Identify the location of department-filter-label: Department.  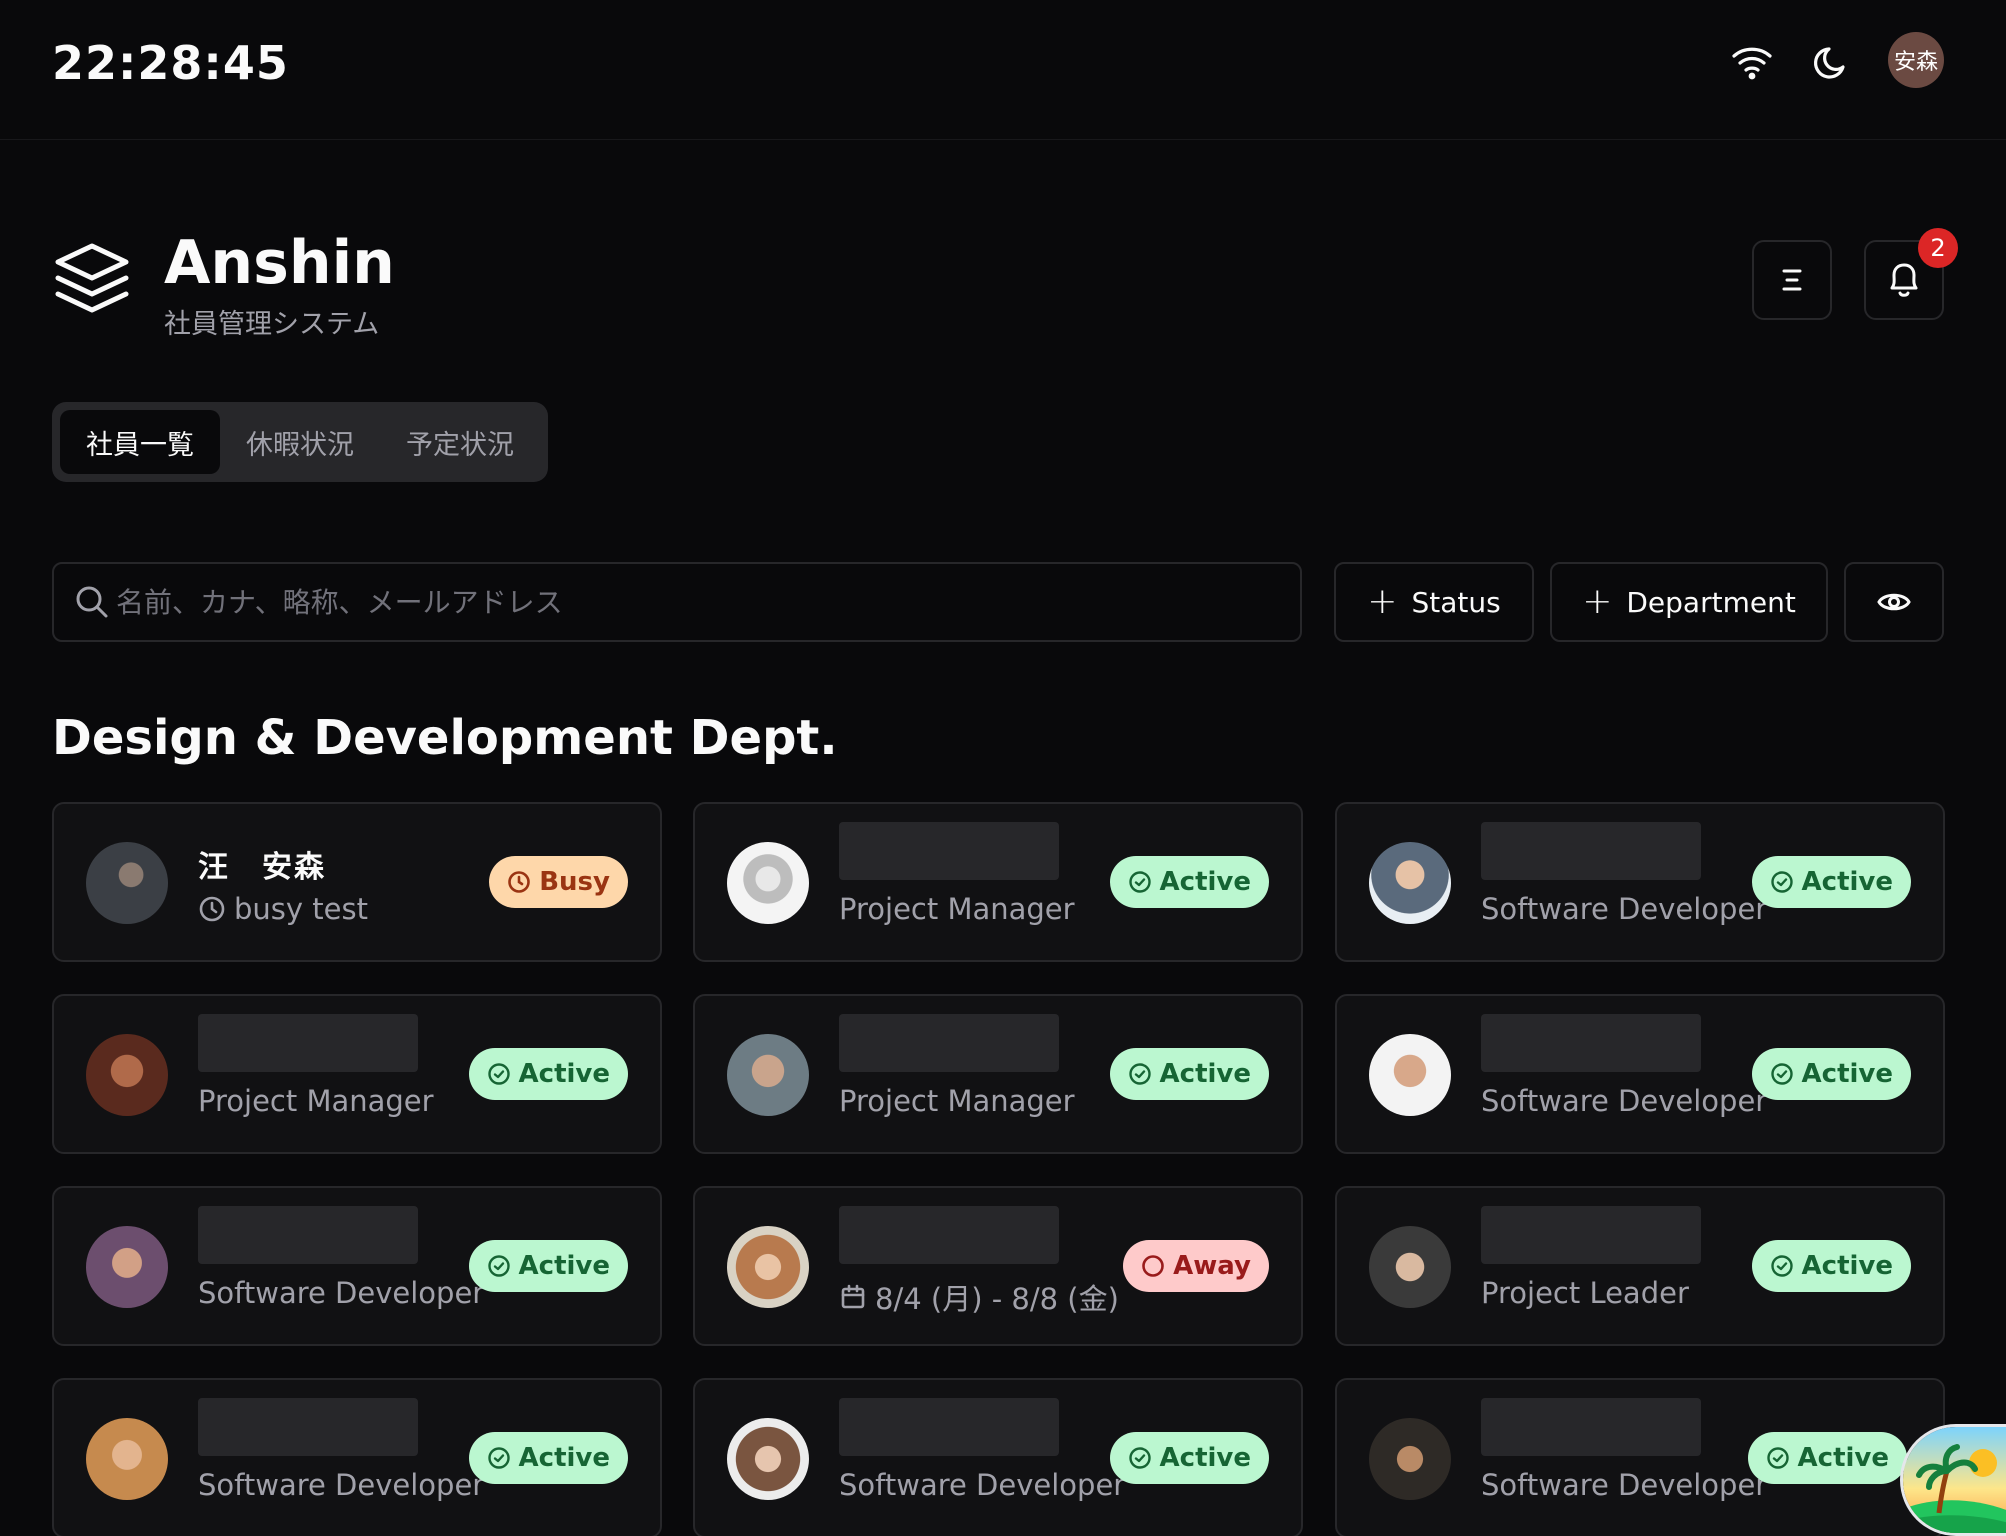
(1711, 602).